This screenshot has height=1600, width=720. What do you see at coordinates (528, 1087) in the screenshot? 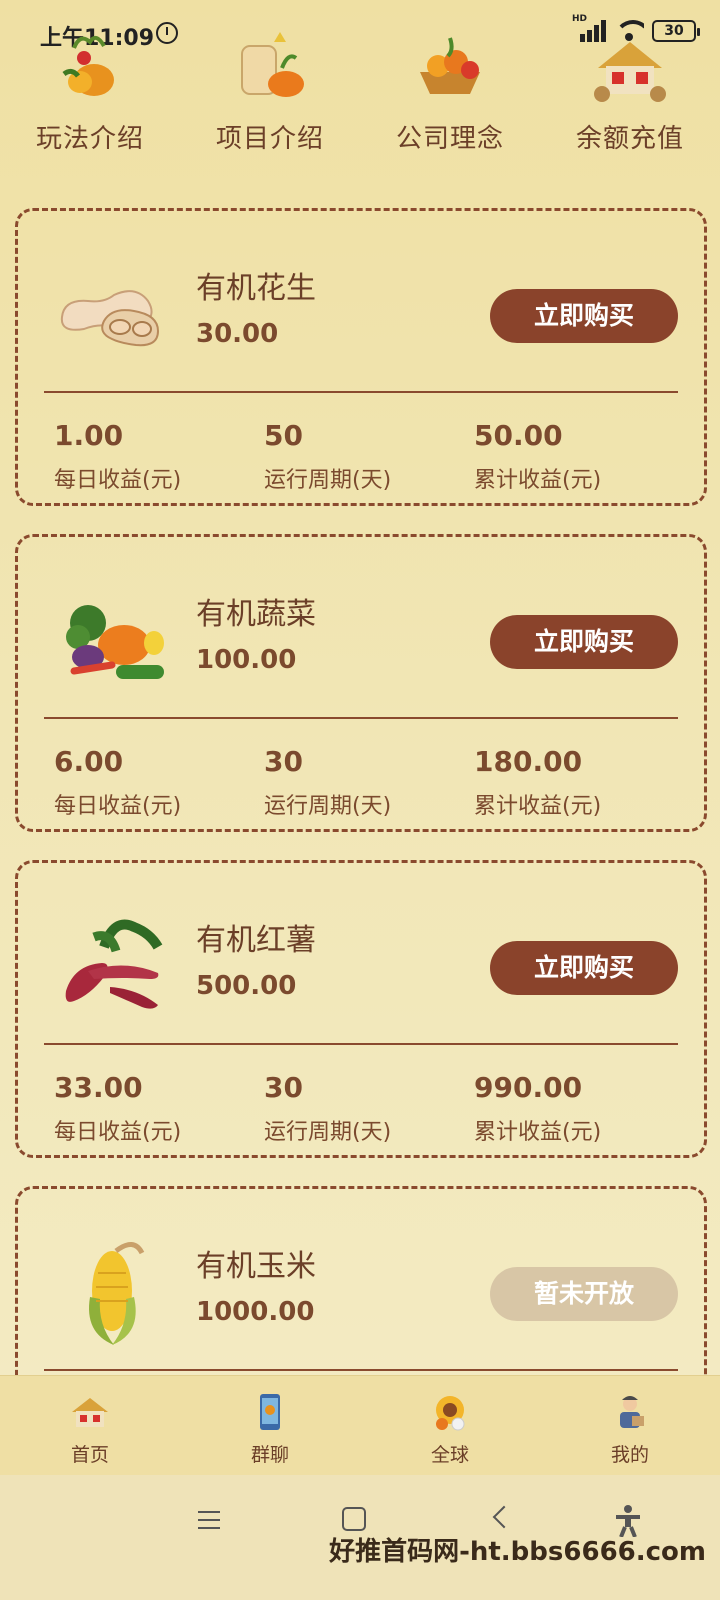
I see `stat-value: 990.00` at bounding box center [528, 1087].